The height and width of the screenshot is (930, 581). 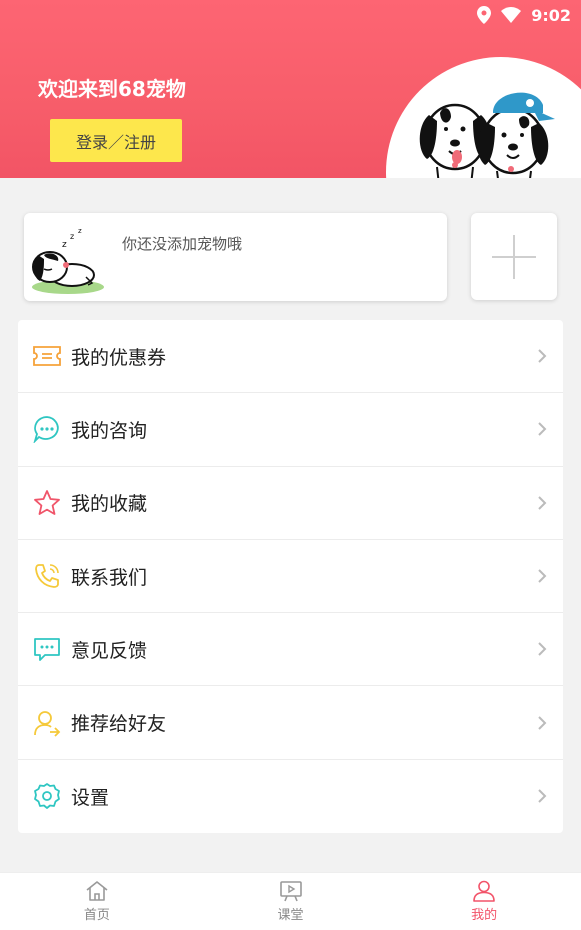 I want to click on tab-mine: 我的, so click(x=484, y=901).